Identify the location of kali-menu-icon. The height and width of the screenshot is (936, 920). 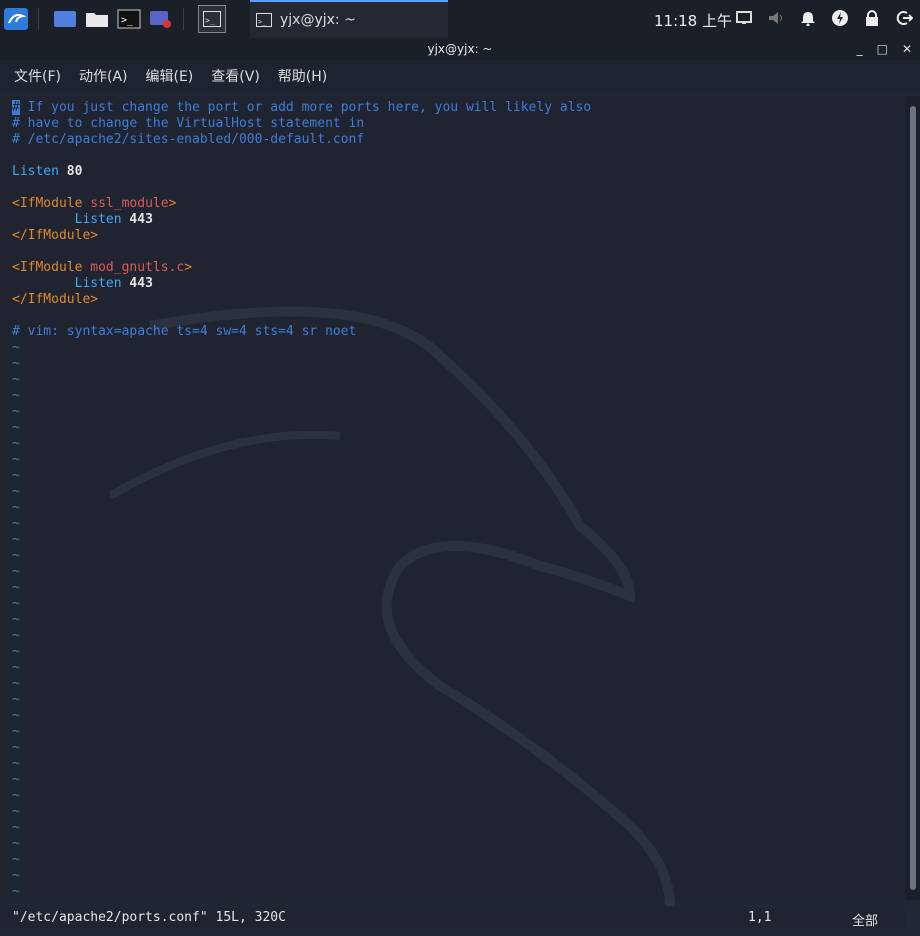
(16, 19).